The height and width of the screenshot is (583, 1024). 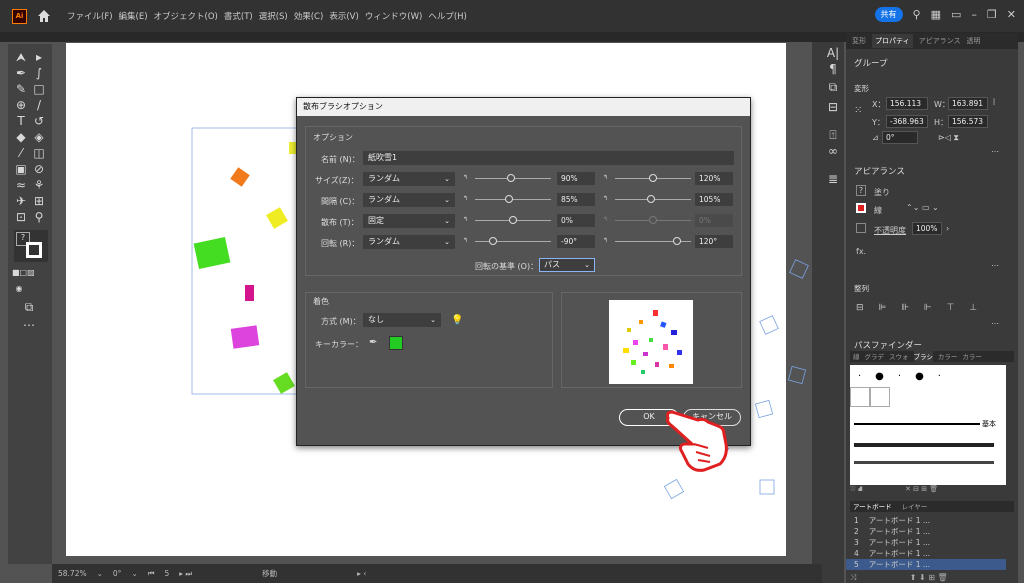 I want to click on brush-dots: ·●·●·, so click(x=906, y=376).